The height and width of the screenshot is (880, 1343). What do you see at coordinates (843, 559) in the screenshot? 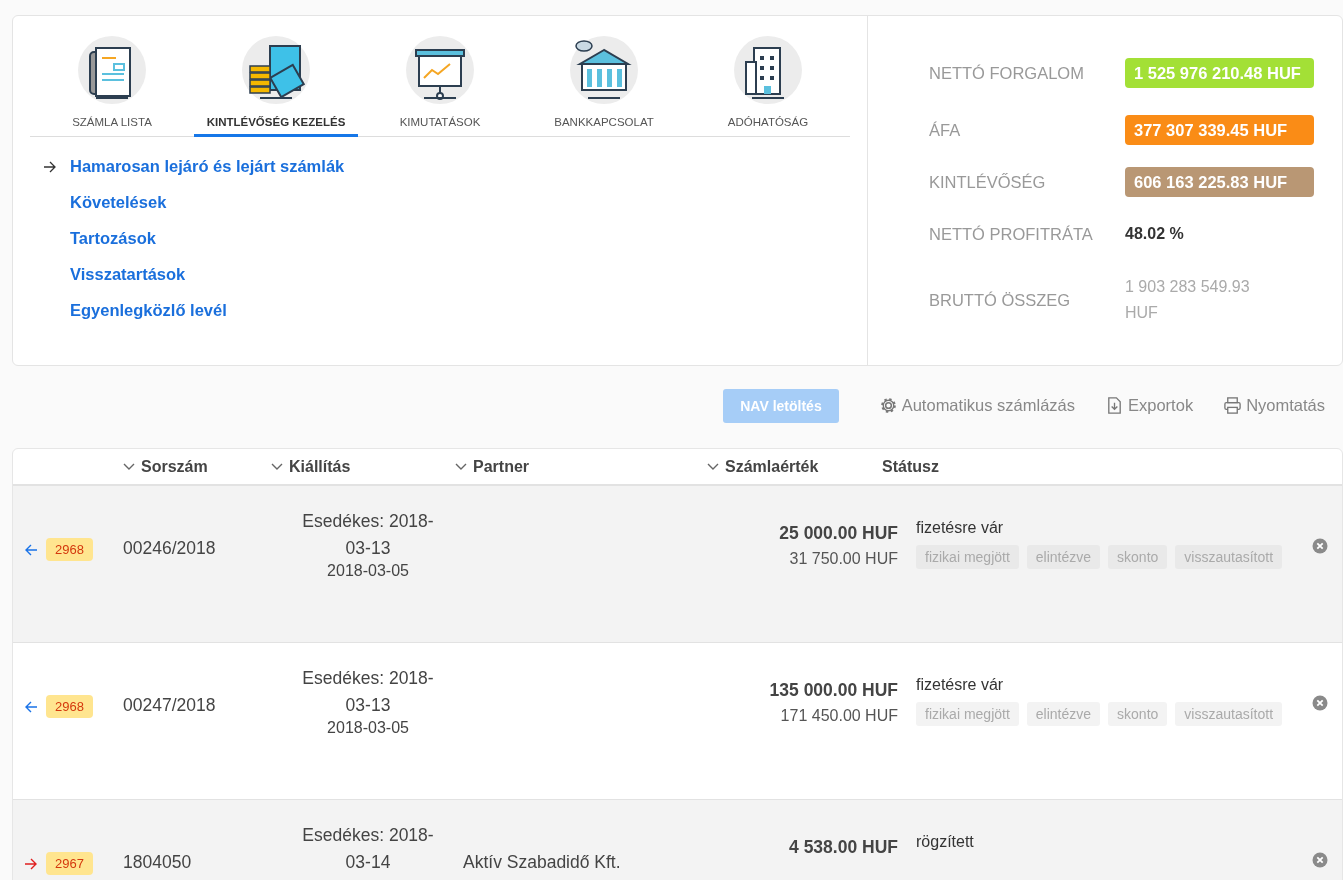
I see `gross-amount: 31 750.00 HUF` at bounding box center [843, 559].